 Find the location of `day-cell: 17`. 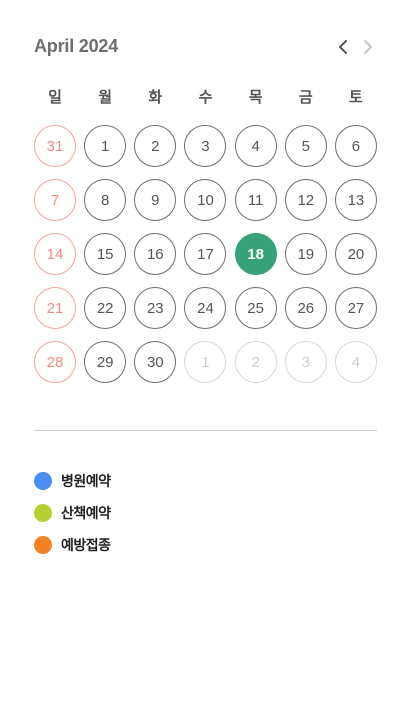

day-cell: 17 is located at coordinates (205, 254).